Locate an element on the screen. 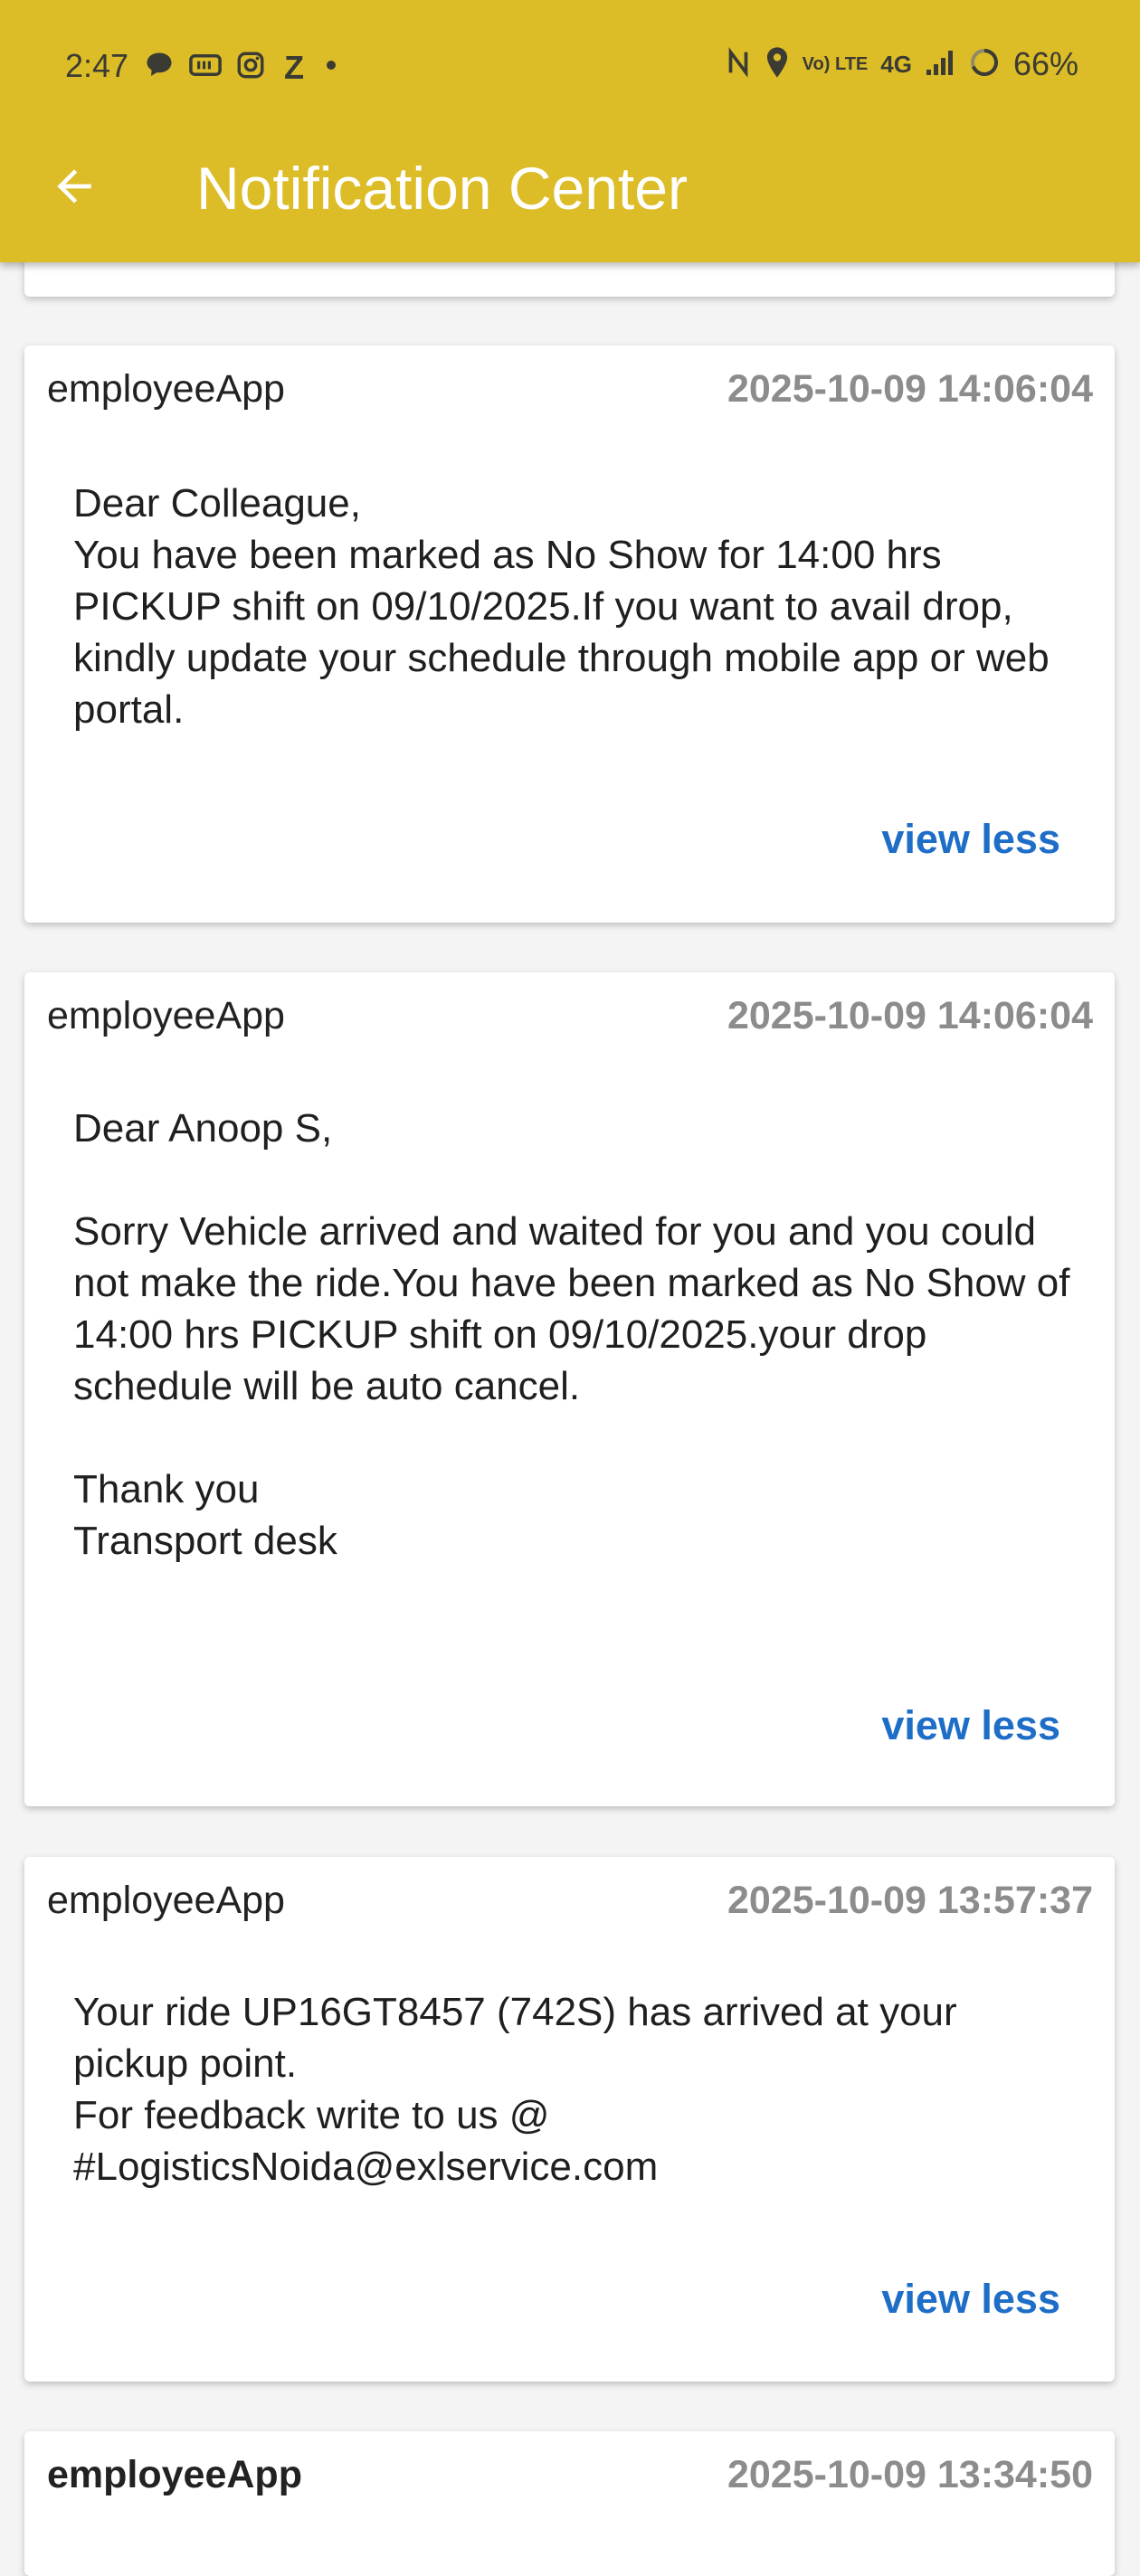 This screenshot has width=1140, height=2576. battery-percentage: 66% is located at coordinates (1045, 64).